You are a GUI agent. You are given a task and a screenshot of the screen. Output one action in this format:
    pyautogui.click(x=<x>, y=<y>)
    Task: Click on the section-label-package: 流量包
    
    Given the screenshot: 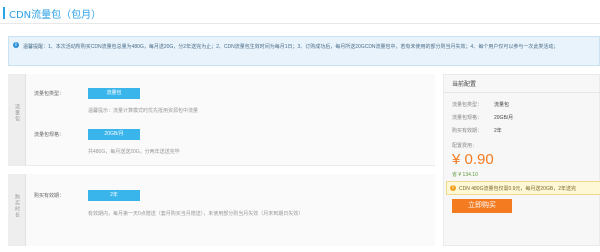 What is the action you would take?
    pyautogui.click(x=17, y=119)
    